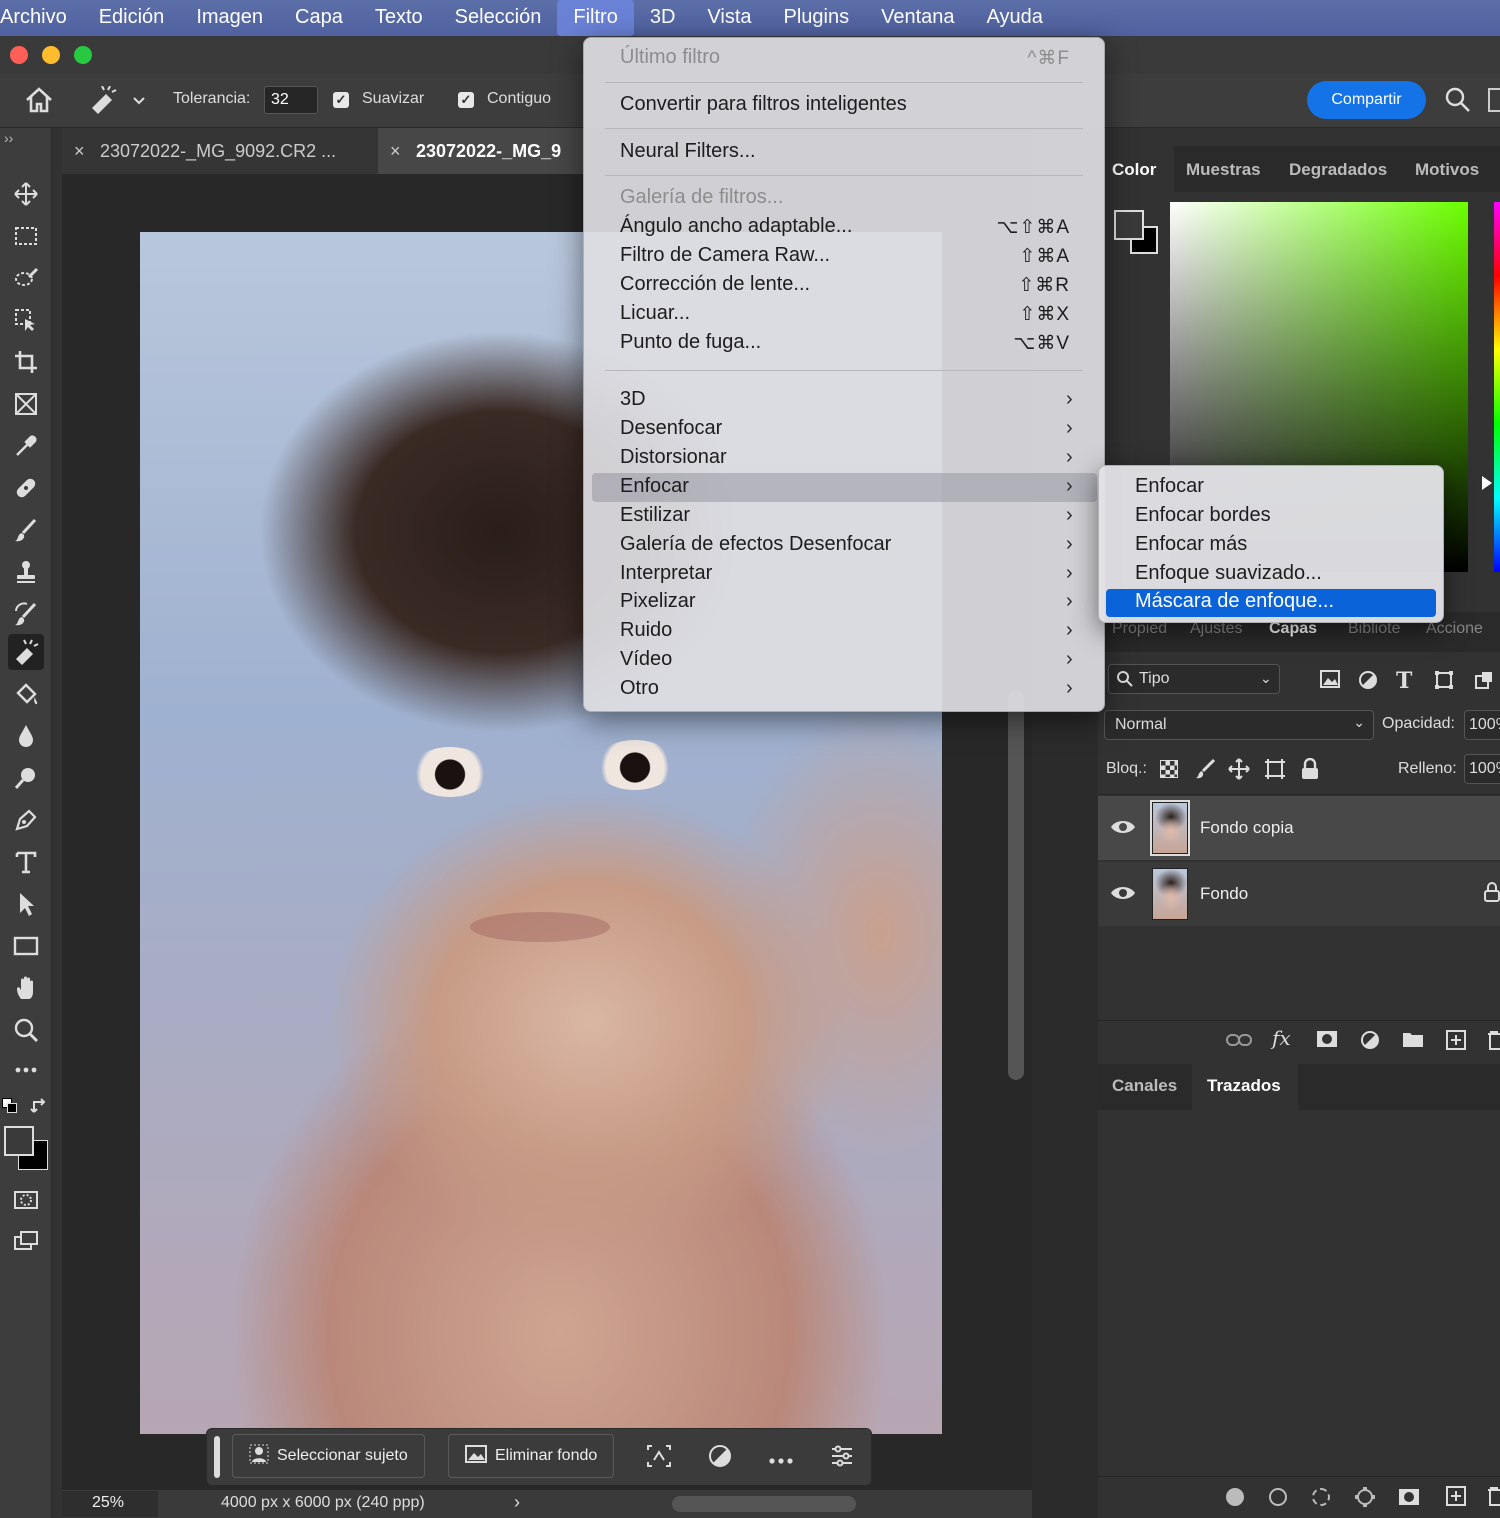  What do you see at coordinates (595, 18) in the screenshot?
I see `menu-filtro: Filtro` at bounding box center [595, 18].